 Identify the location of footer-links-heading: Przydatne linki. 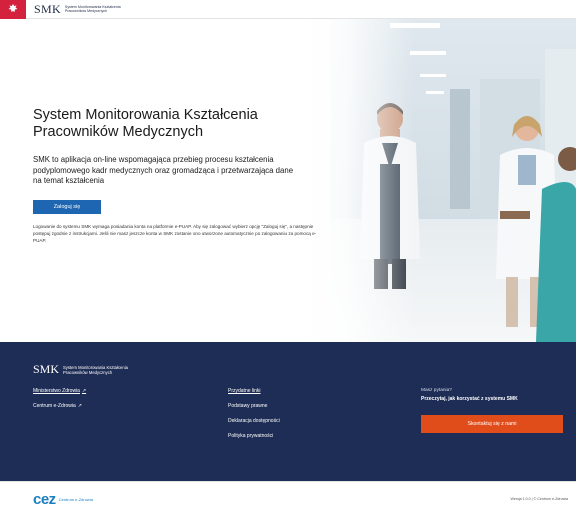
(254, 391).